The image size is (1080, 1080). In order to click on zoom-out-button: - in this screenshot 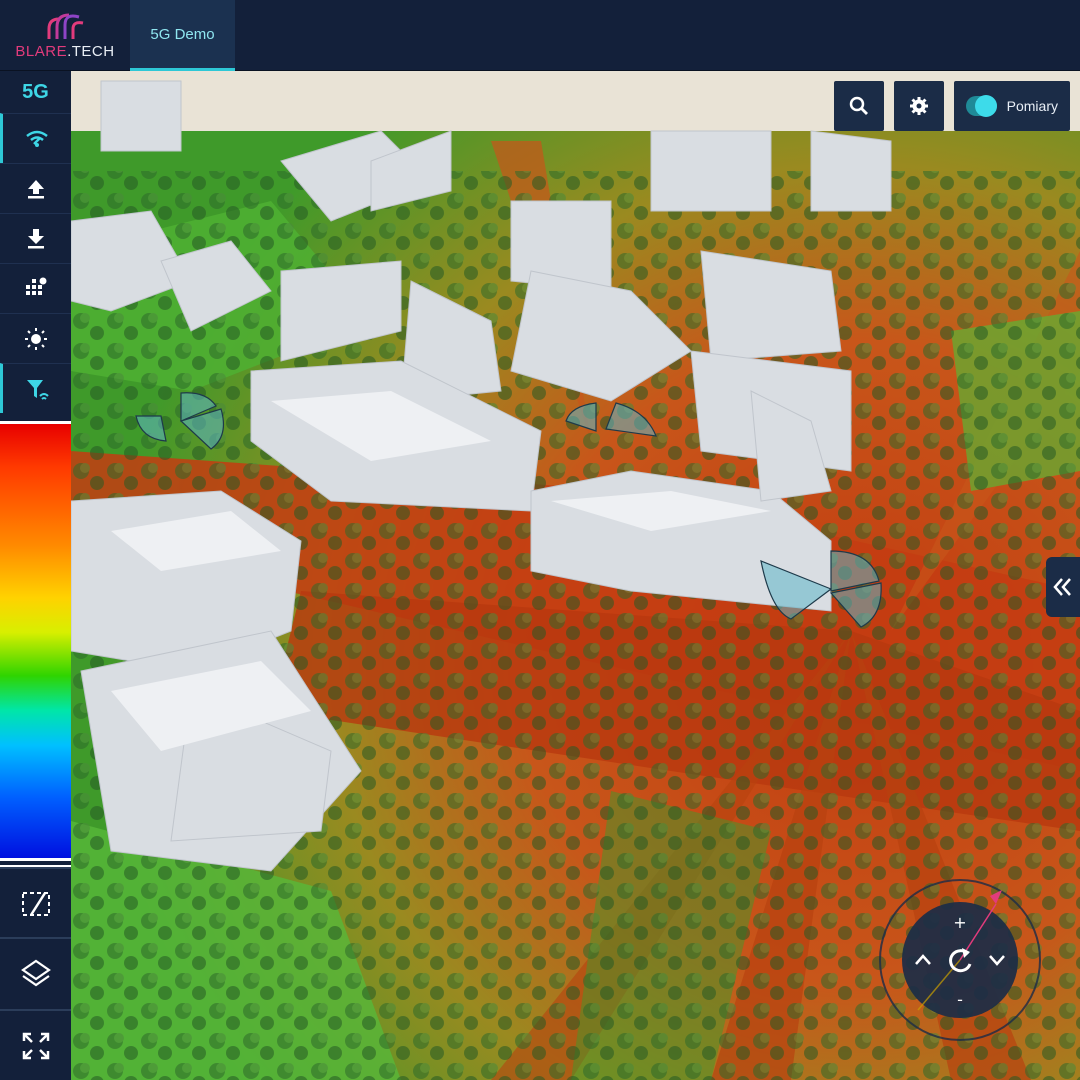, I will do `click(960, 999)`.